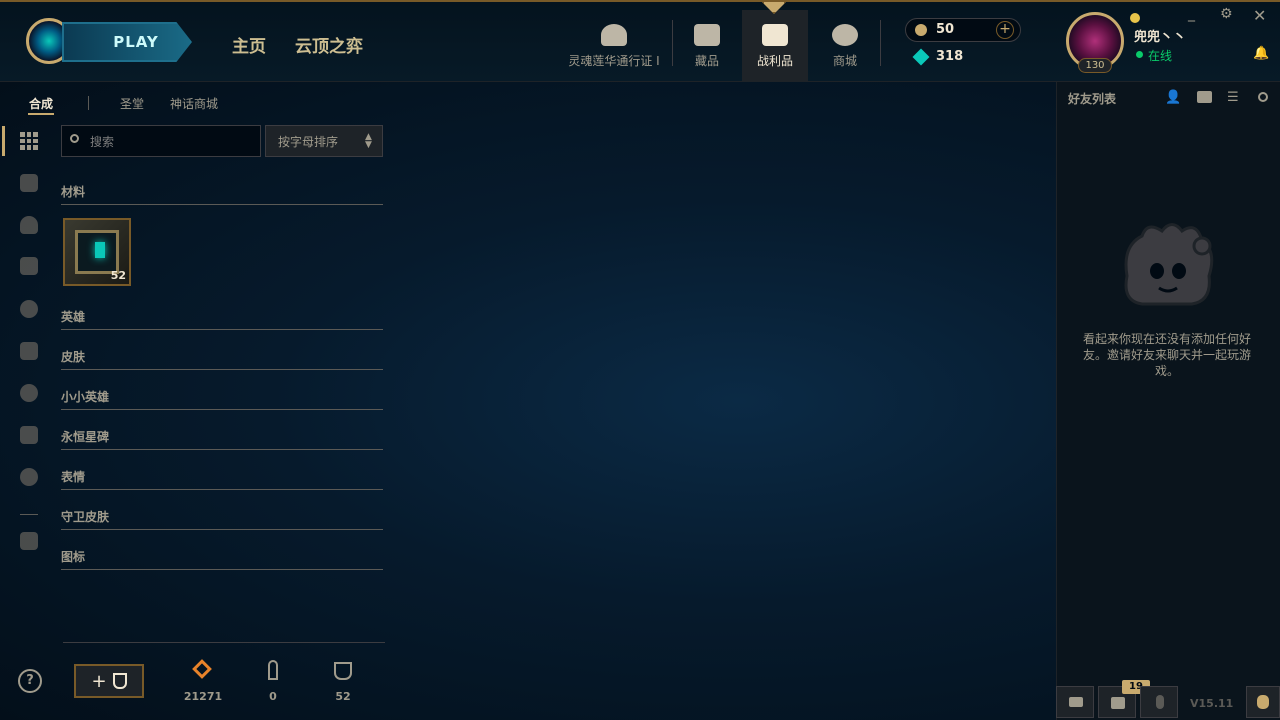  What do you see at coordinates (41, 114) in the screenshot?
I see `subtab-active-underline` at bounding box center [41, 114].